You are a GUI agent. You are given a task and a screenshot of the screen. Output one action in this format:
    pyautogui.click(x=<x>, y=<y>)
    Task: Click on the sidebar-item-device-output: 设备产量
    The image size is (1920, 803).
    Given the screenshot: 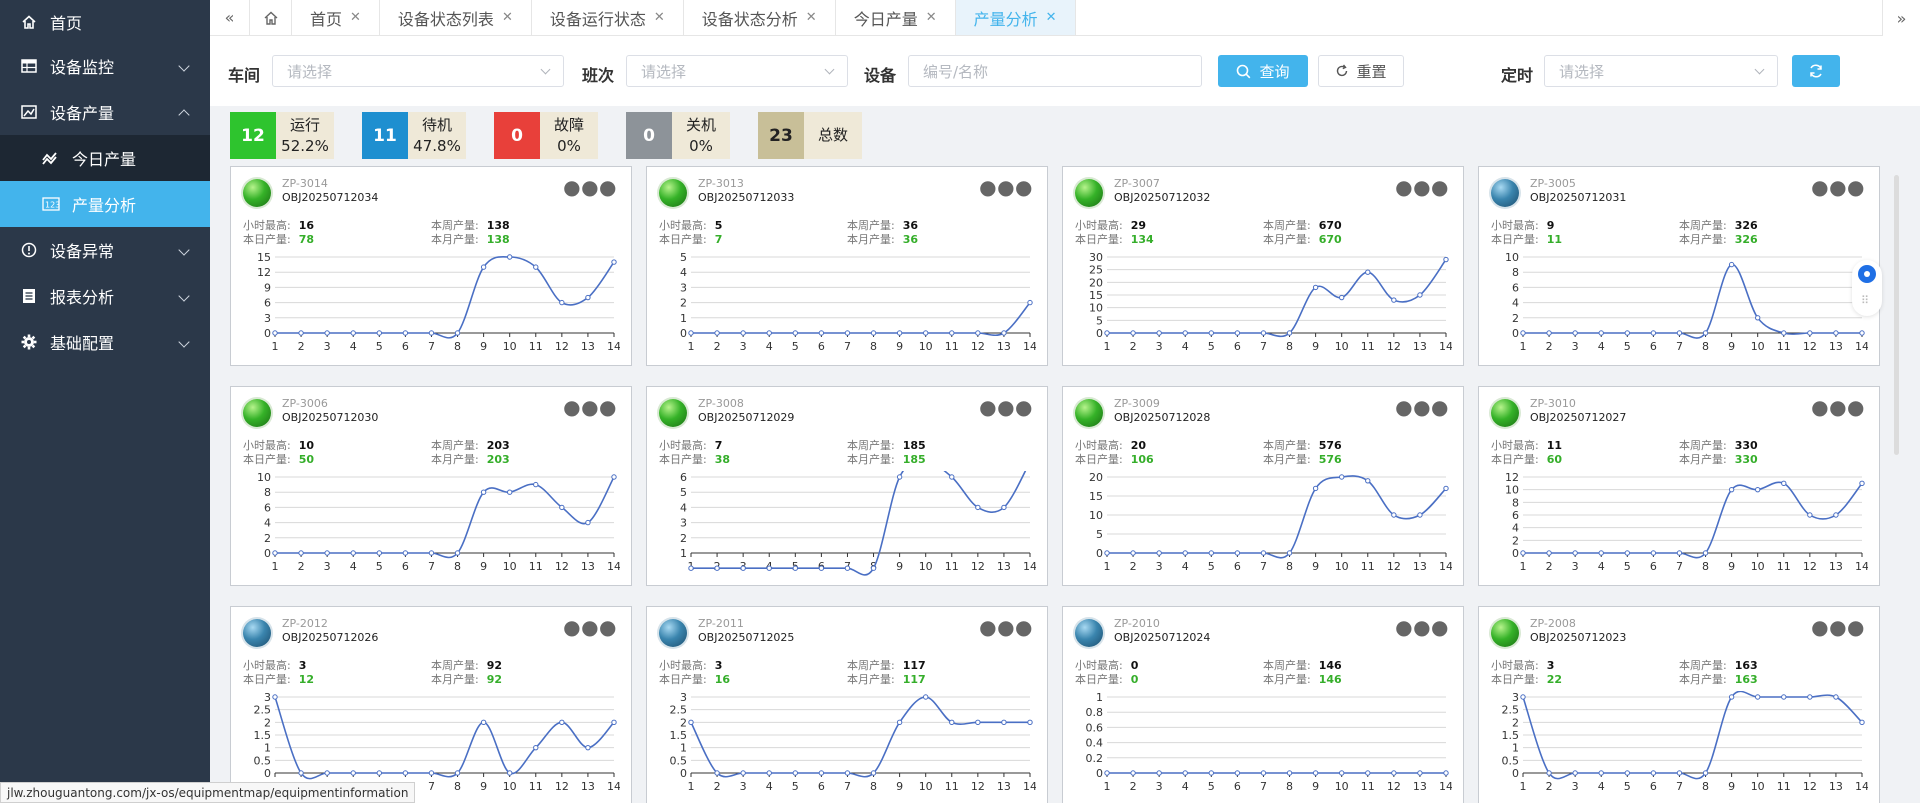 What is the action you would take?
    pyautogui.click(x=105, y=112)
    